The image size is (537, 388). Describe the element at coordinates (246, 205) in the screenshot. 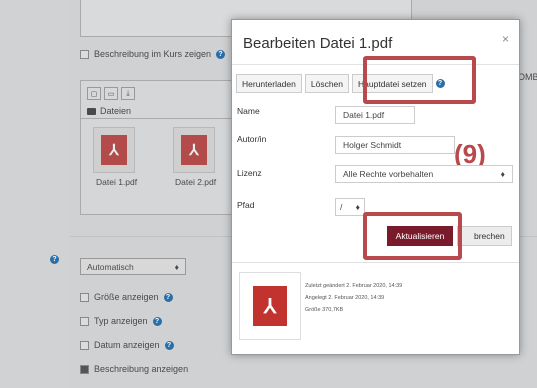

I see `path-label: Pfad` at that location.